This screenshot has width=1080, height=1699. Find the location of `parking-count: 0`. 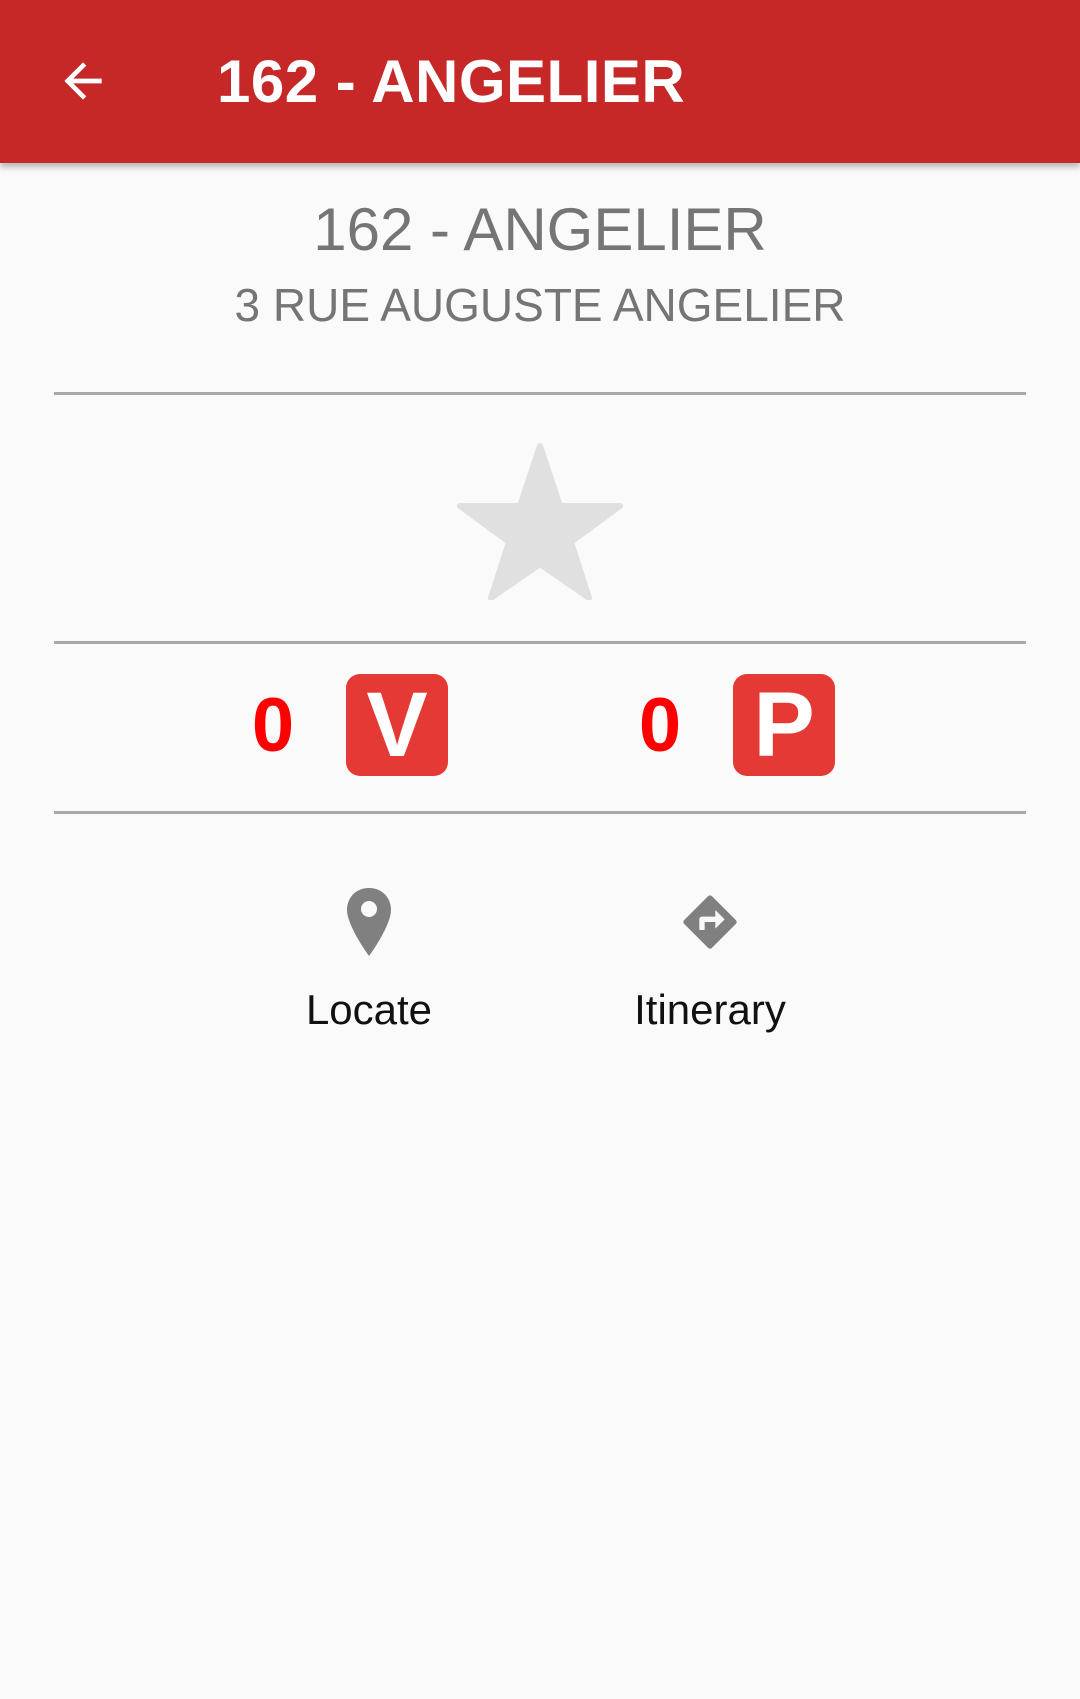

parking-count: 0 is located at coordinates (660, 725).